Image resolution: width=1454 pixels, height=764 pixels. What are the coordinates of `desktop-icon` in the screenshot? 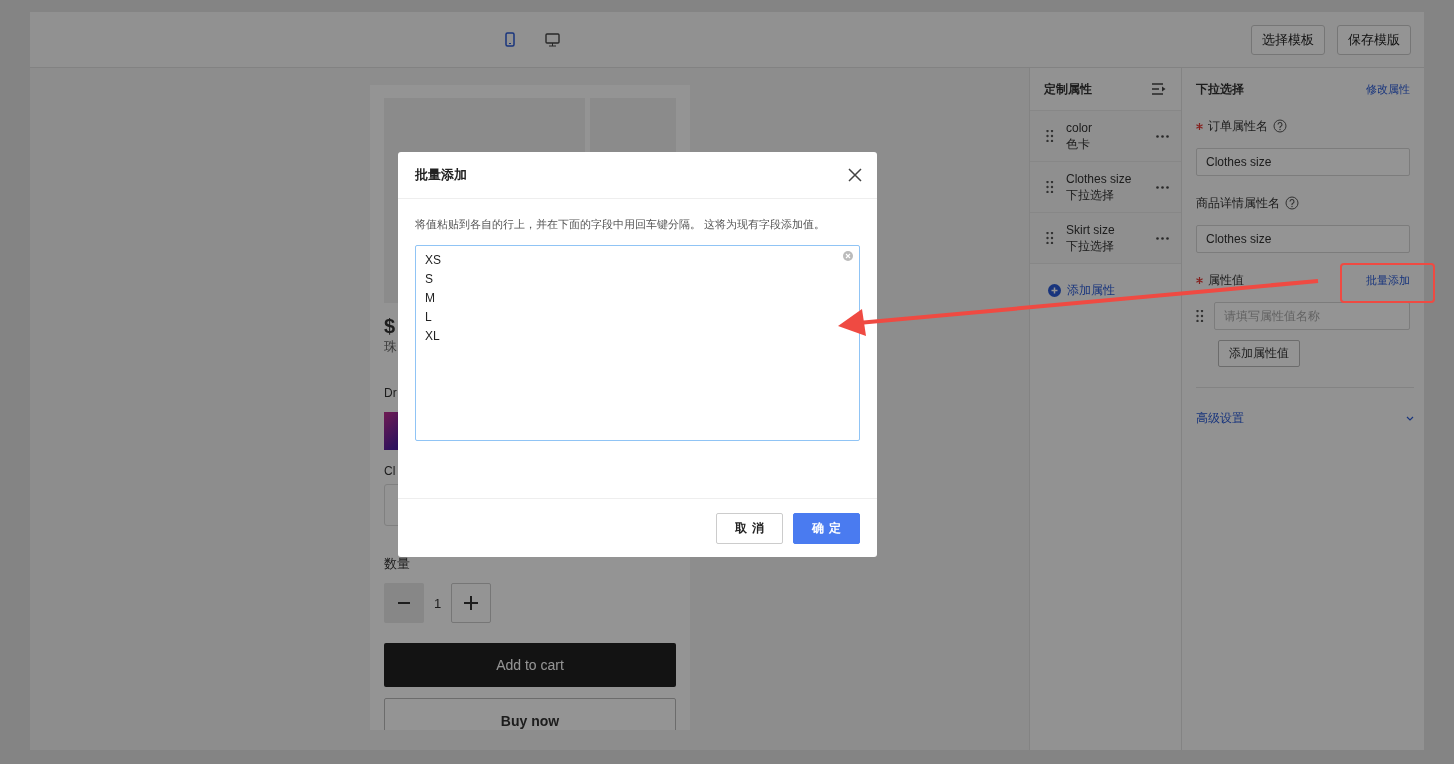 It's located at (552, 39).